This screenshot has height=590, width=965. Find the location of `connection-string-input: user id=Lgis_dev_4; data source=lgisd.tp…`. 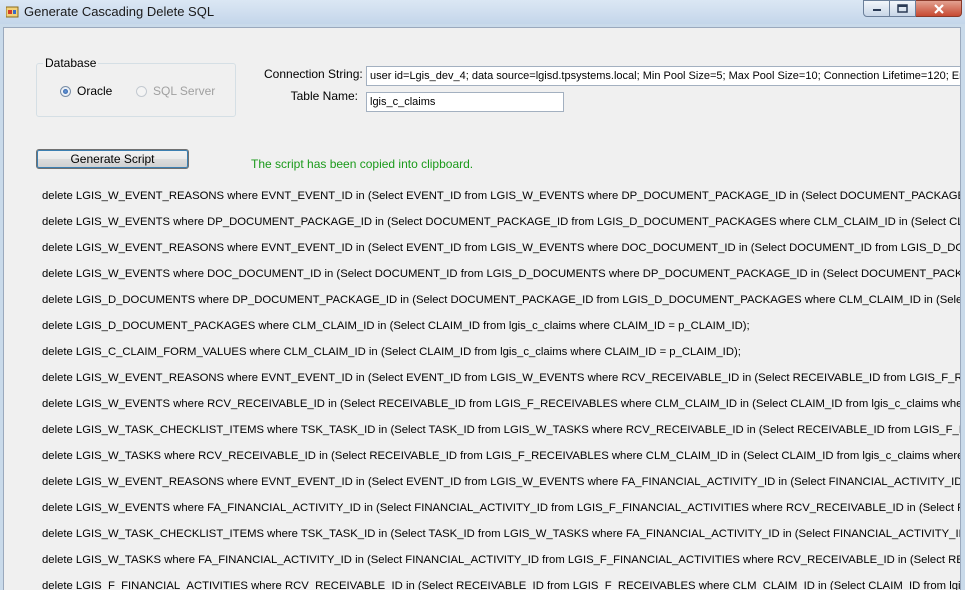

connection-string-input: user id=Lgis_dev_4; data source=lgisd.tp… is located at coordinates (663, 76).